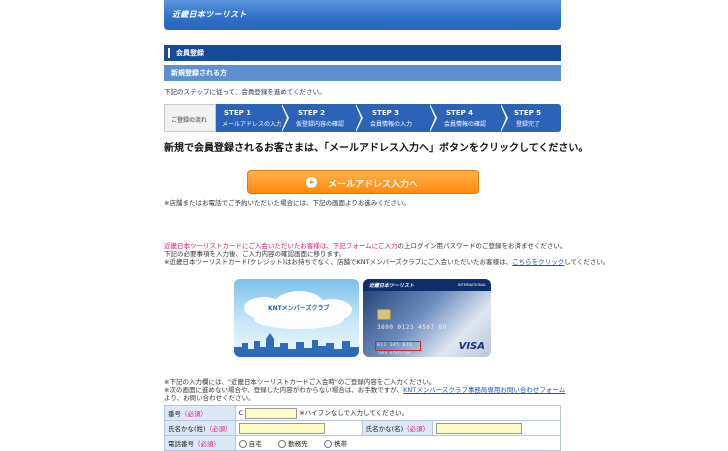 The image size is (728, 451). Describe the element at coordinates (328, 444) in the screenshot. I see `mobile-radio` at that location.